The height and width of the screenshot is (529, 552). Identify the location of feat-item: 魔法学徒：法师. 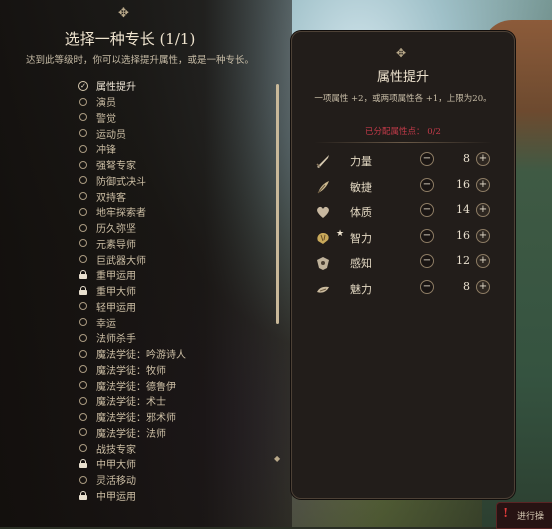
(132, 433).